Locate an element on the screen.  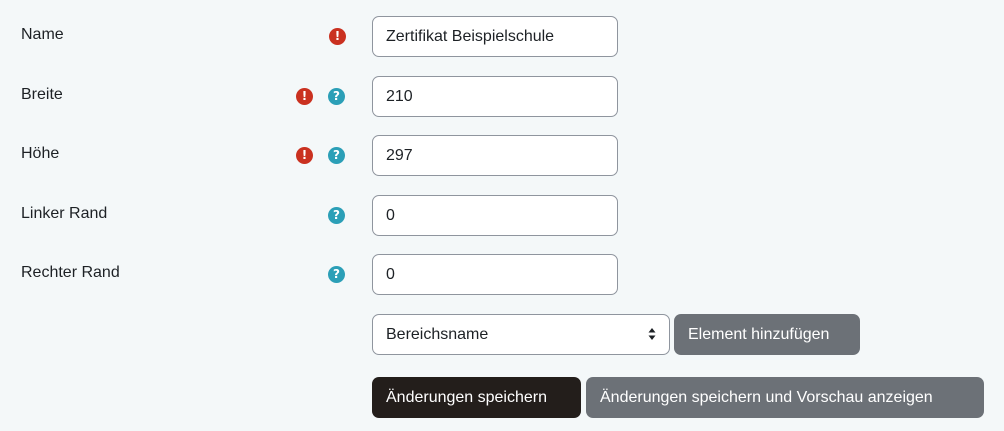
right-margin-input: 0 is located at coordinates (495, 274).